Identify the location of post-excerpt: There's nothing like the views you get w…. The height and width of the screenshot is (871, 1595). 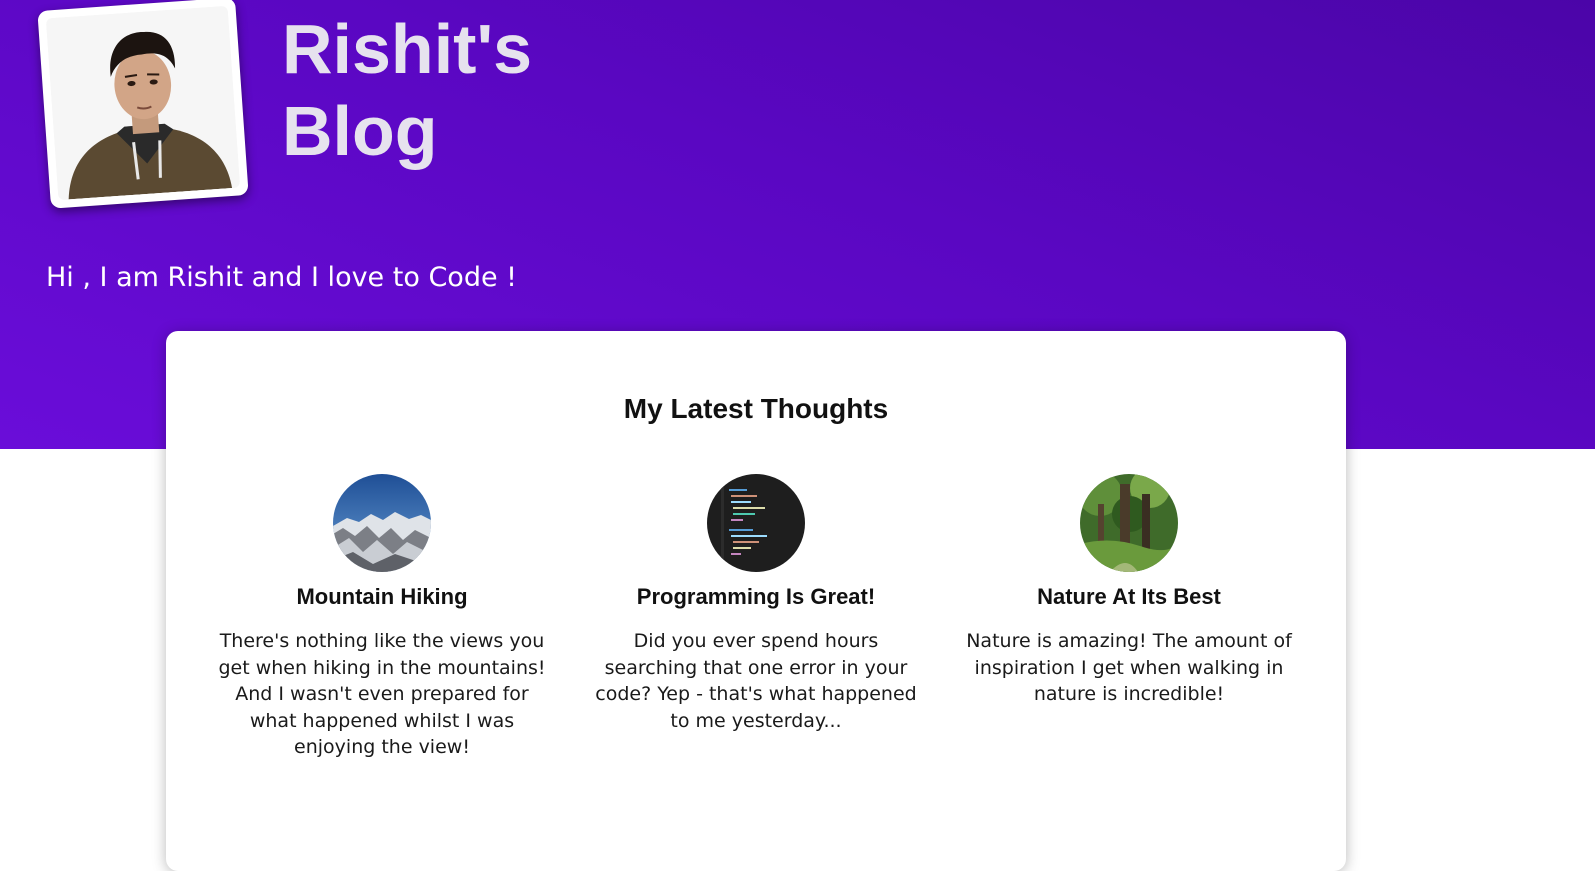
(382, 694).